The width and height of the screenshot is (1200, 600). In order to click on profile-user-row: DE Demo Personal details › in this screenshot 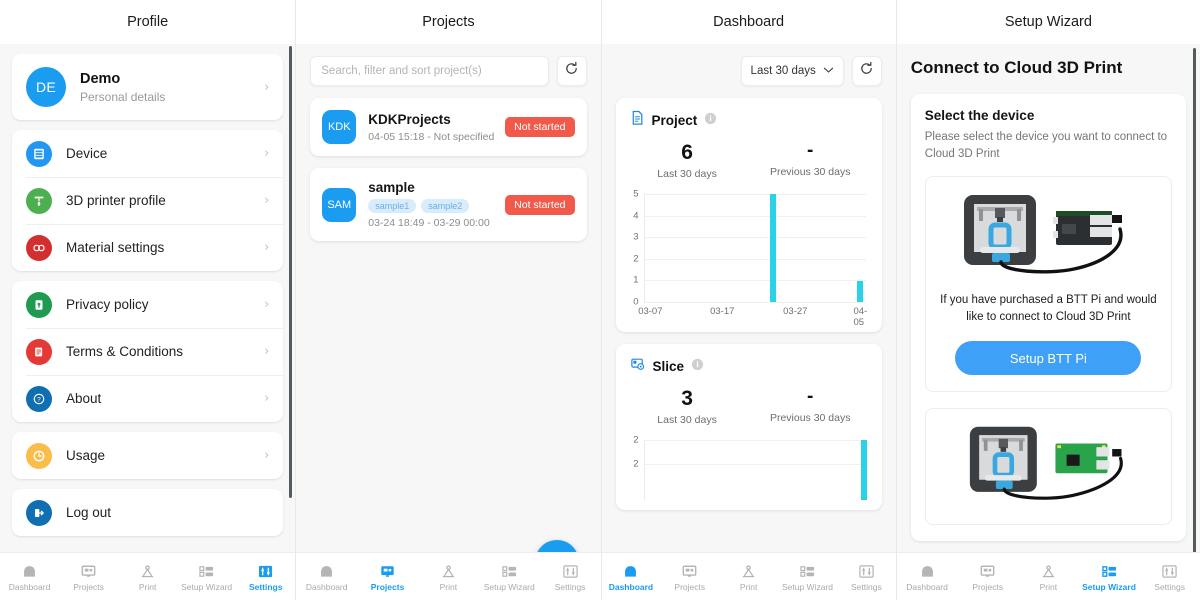, I will do `click(147, 87)`.